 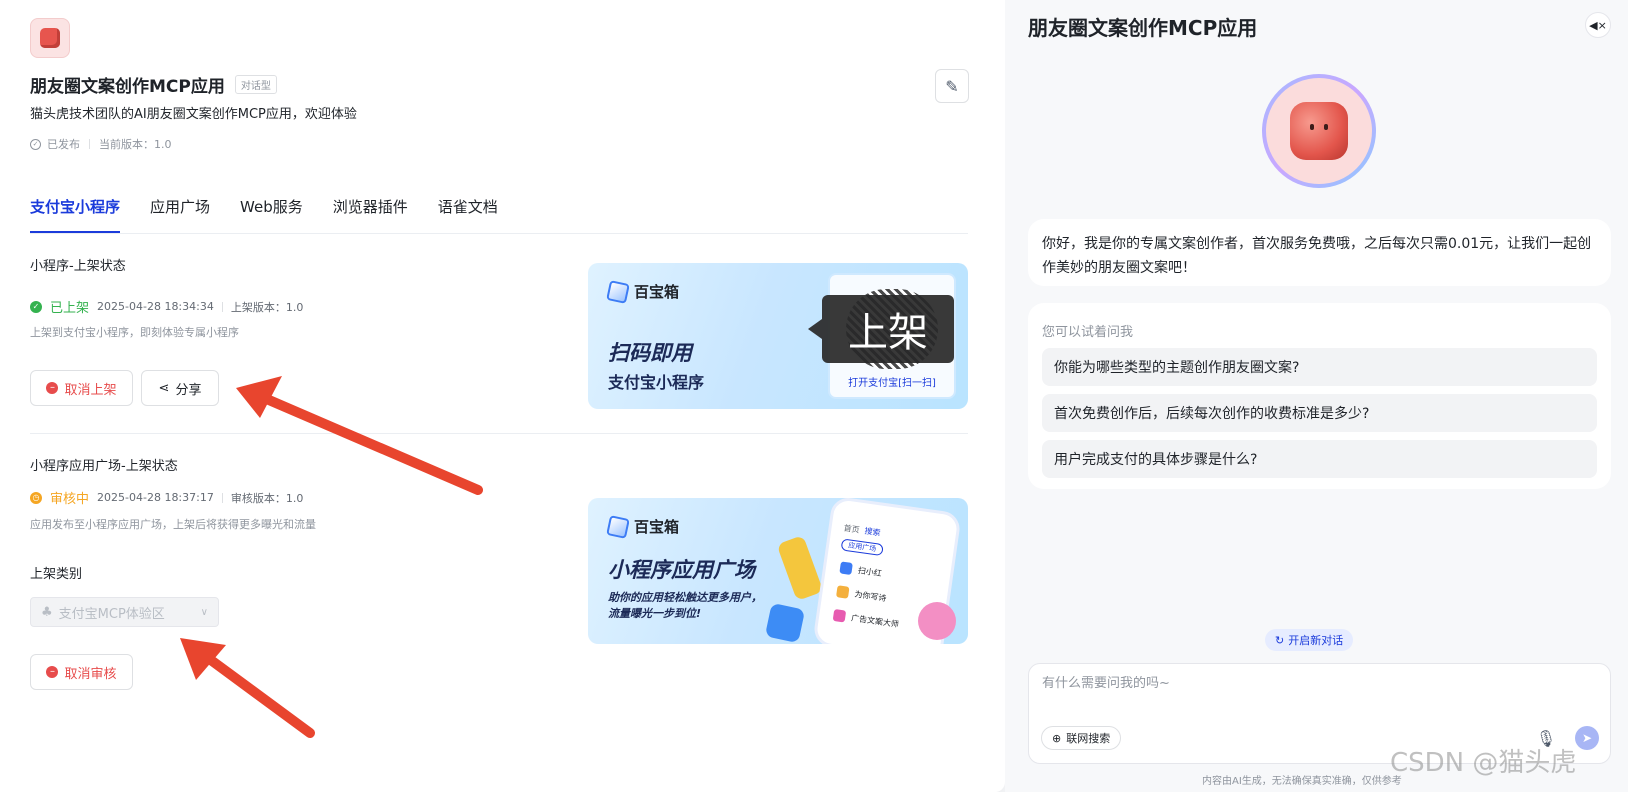 I want to click on plaza-section-title: 小程序应用广场-上架状态, so click(x=104, y=466).